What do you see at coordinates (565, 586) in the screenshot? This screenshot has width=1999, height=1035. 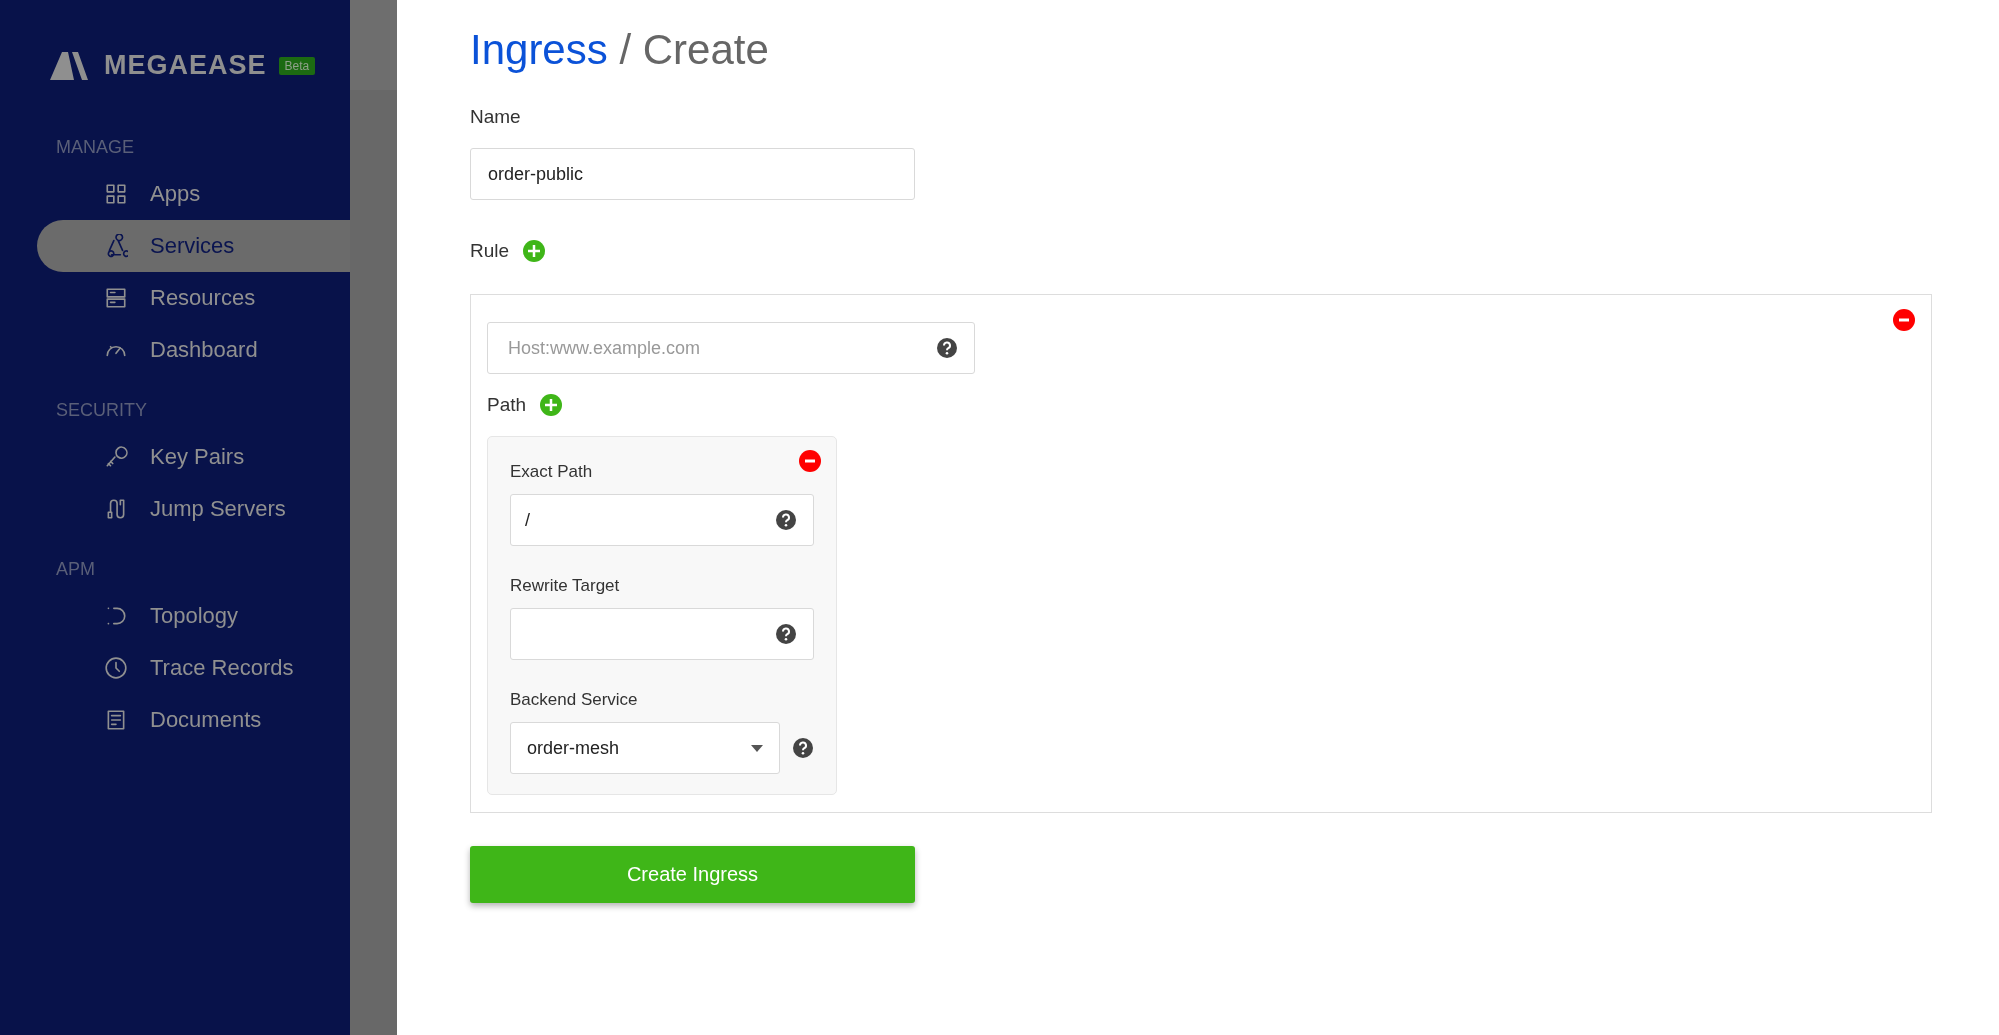 I see `field-label: Rewrite Target` at bounding box center [565, 586].